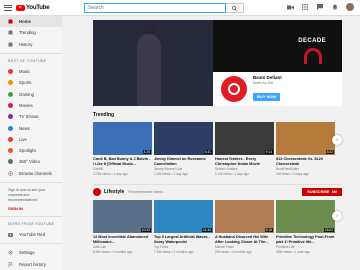 This screenshot has height=270, width=360. I want to click on sidebar-item-label: Gaming, so click(27, 94).